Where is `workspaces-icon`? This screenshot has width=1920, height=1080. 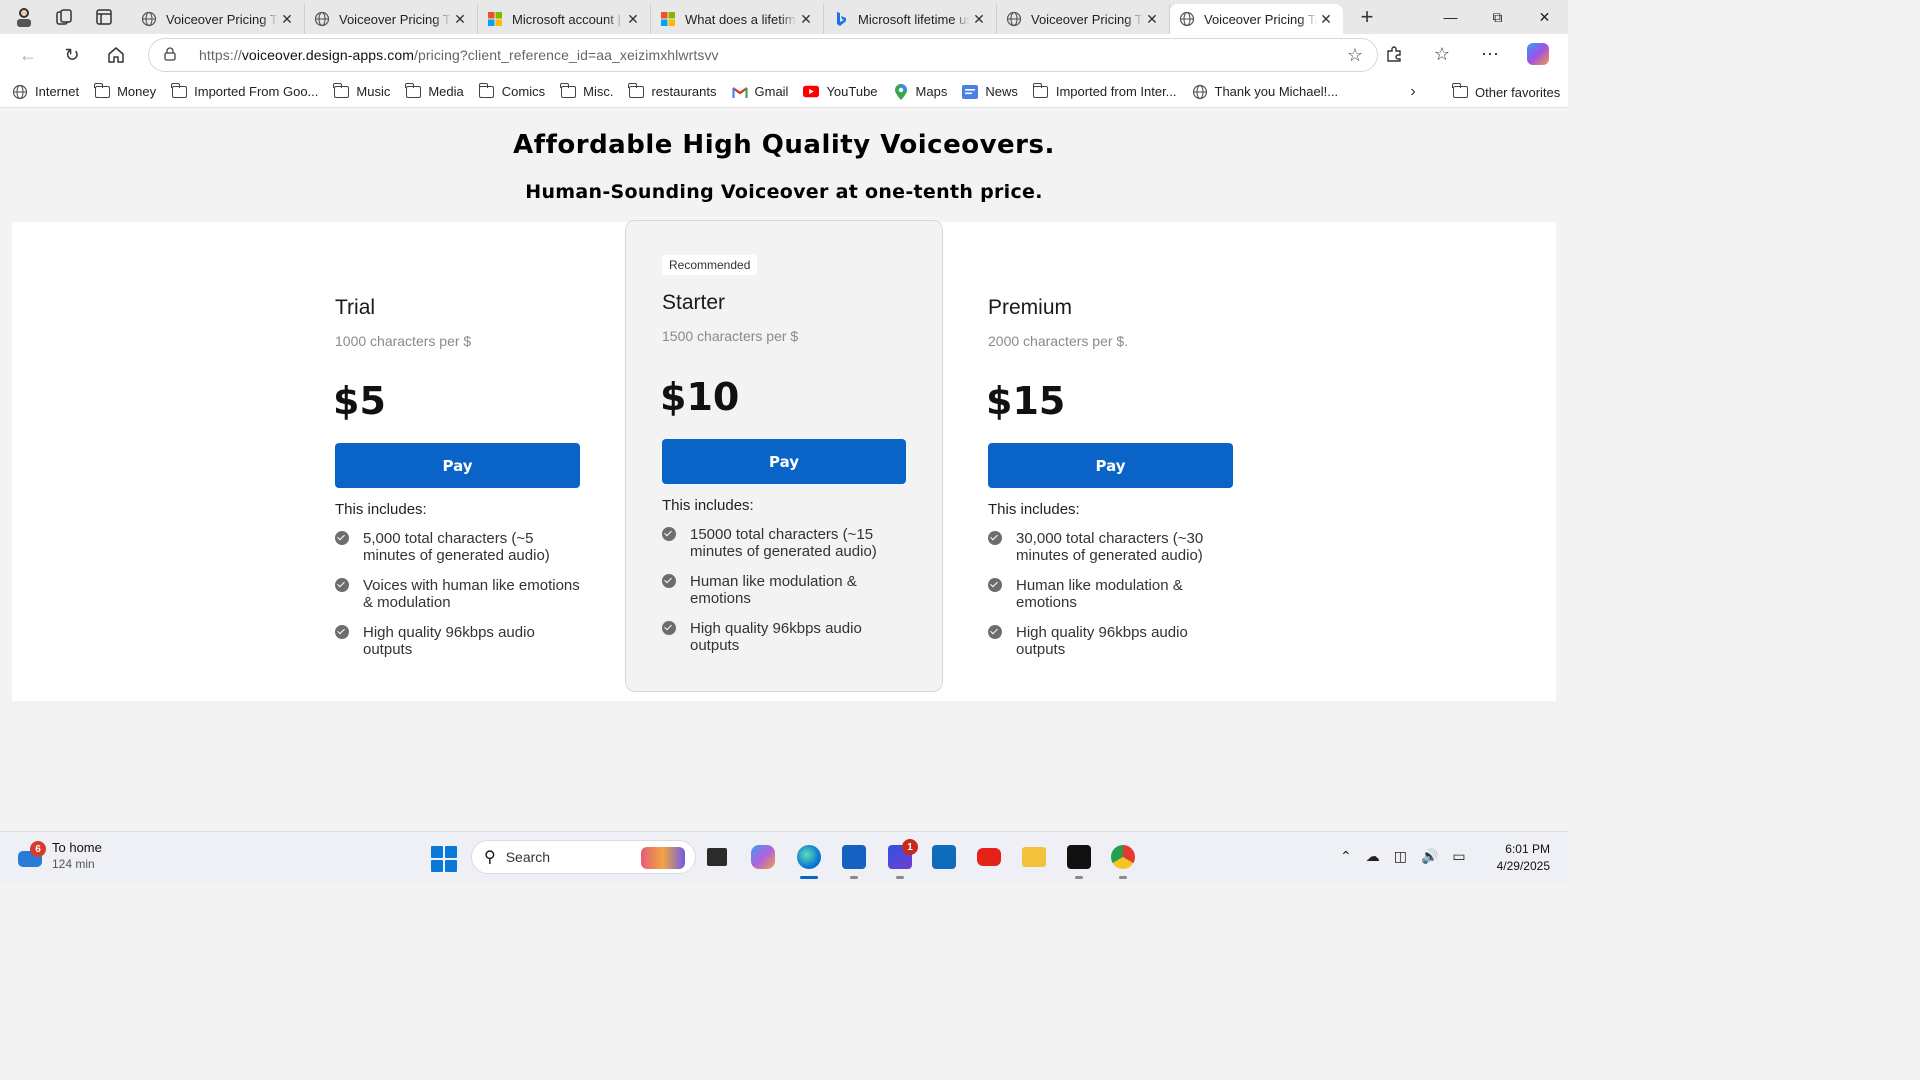 workspaces-icon is located at coordinates (64, 17).